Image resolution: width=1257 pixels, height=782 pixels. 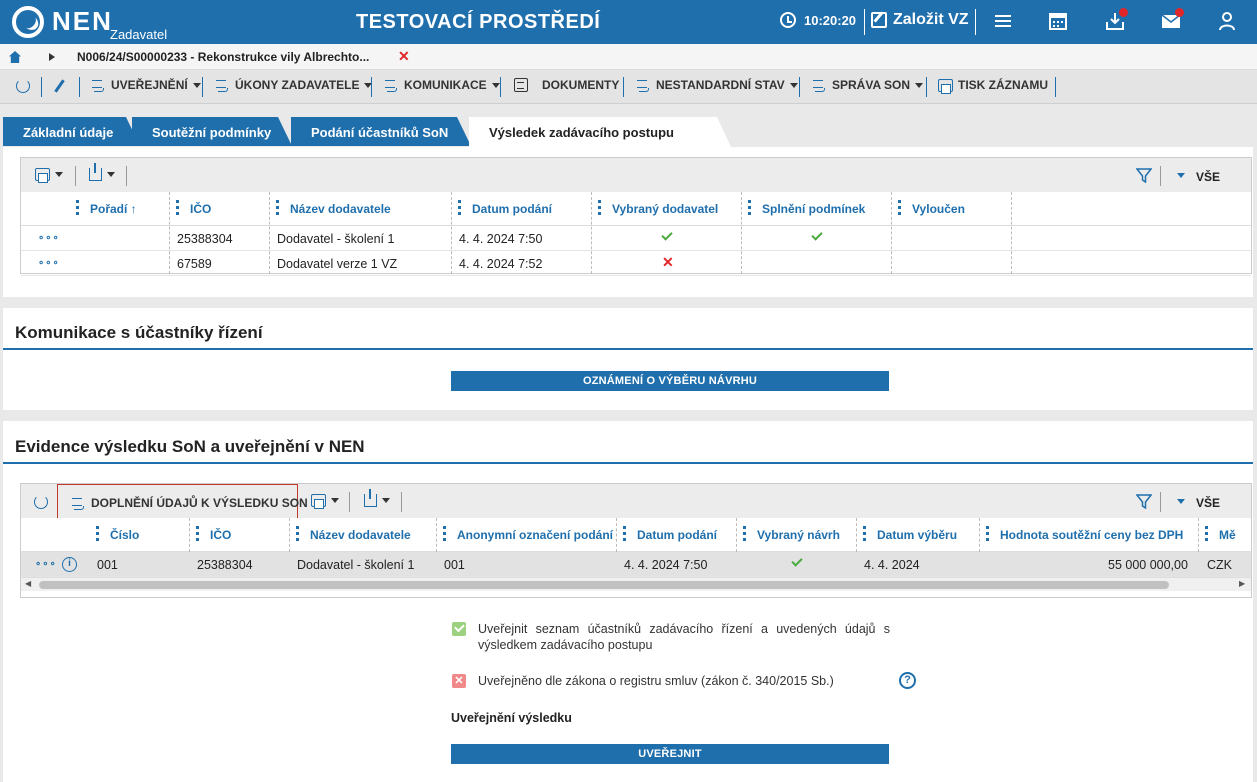 I want to click on logo-text: NEN, so click(x=82, y=21).